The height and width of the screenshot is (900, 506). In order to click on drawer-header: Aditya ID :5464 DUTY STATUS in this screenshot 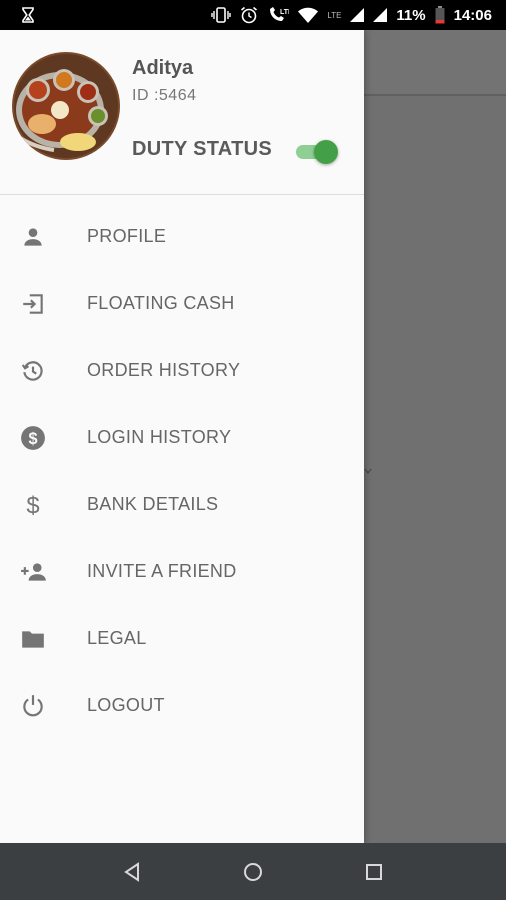, I will do `click(182, 112)`.